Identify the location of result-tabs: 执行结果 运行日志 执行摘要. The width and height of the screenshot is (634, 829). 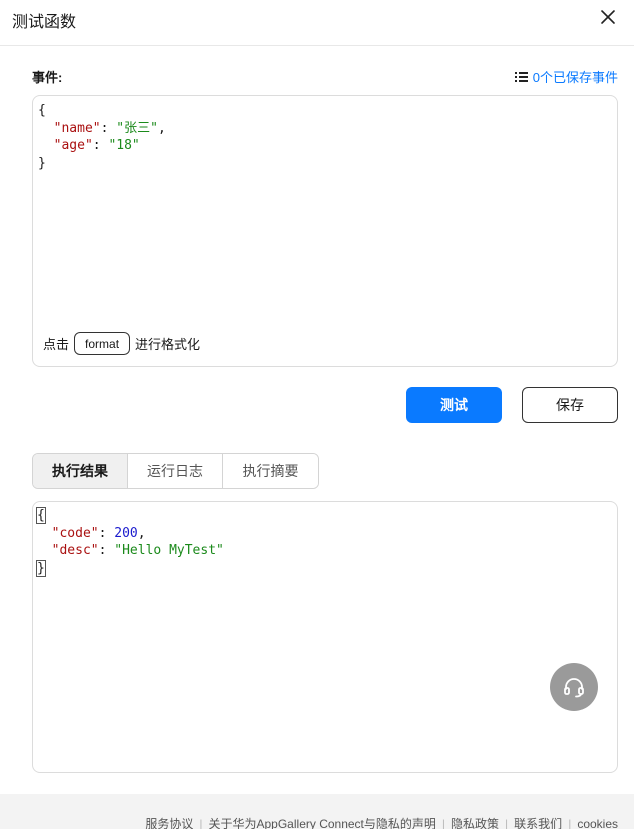
(175, 471).